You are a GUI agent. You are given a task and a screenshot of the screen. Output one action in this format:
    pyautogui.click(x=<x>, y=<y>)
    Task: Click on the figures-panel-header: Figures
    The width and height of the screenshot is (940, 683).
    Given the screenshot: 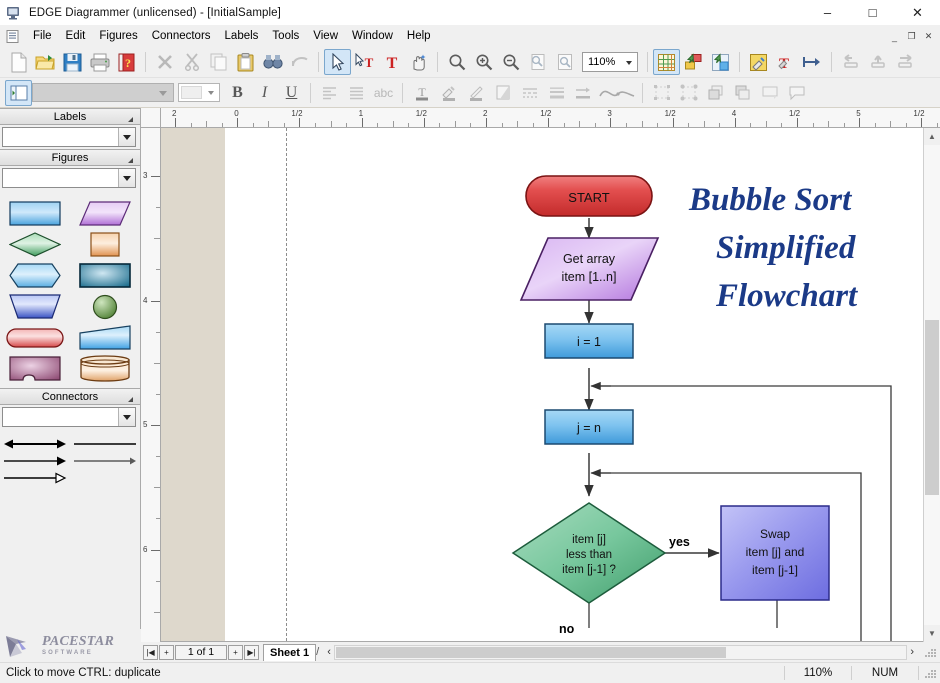 What is the action you would take?
    pyautogui.click(x=70, y=157)
    